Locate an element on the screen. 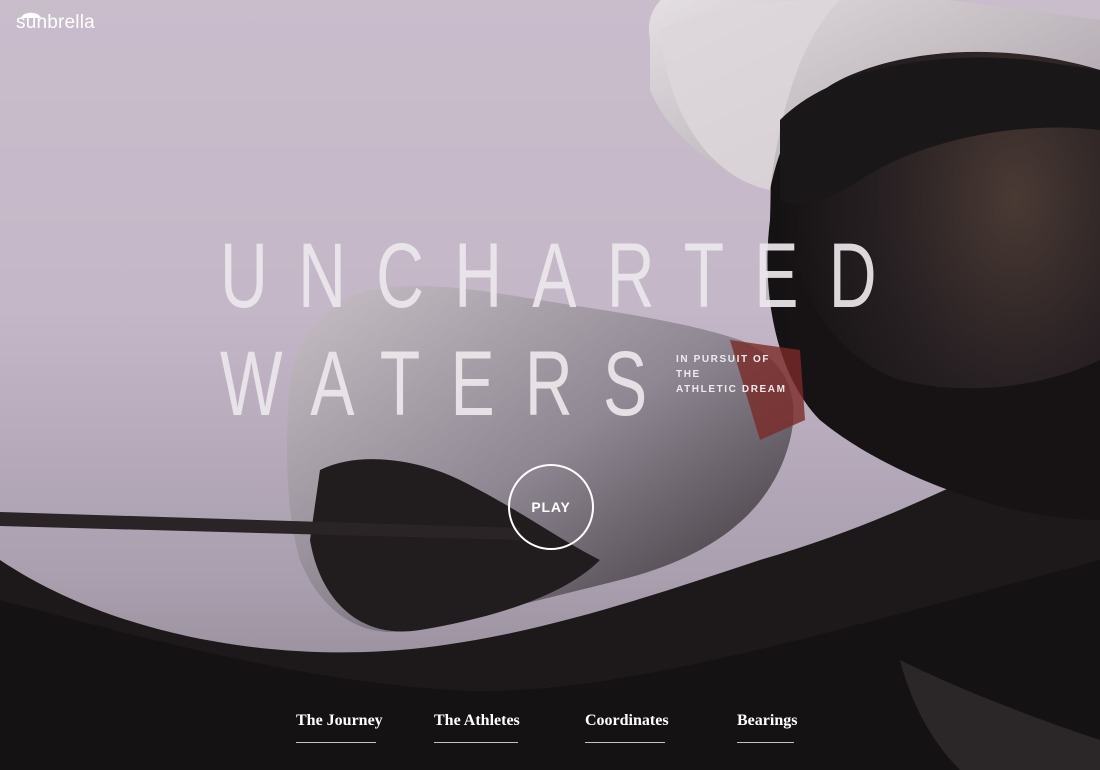 The width and height of the screenshot is (1100, 770). tagline: IN PURSUIT OF THE ATHLETIC DREAM is located at coordinates (736, 374).